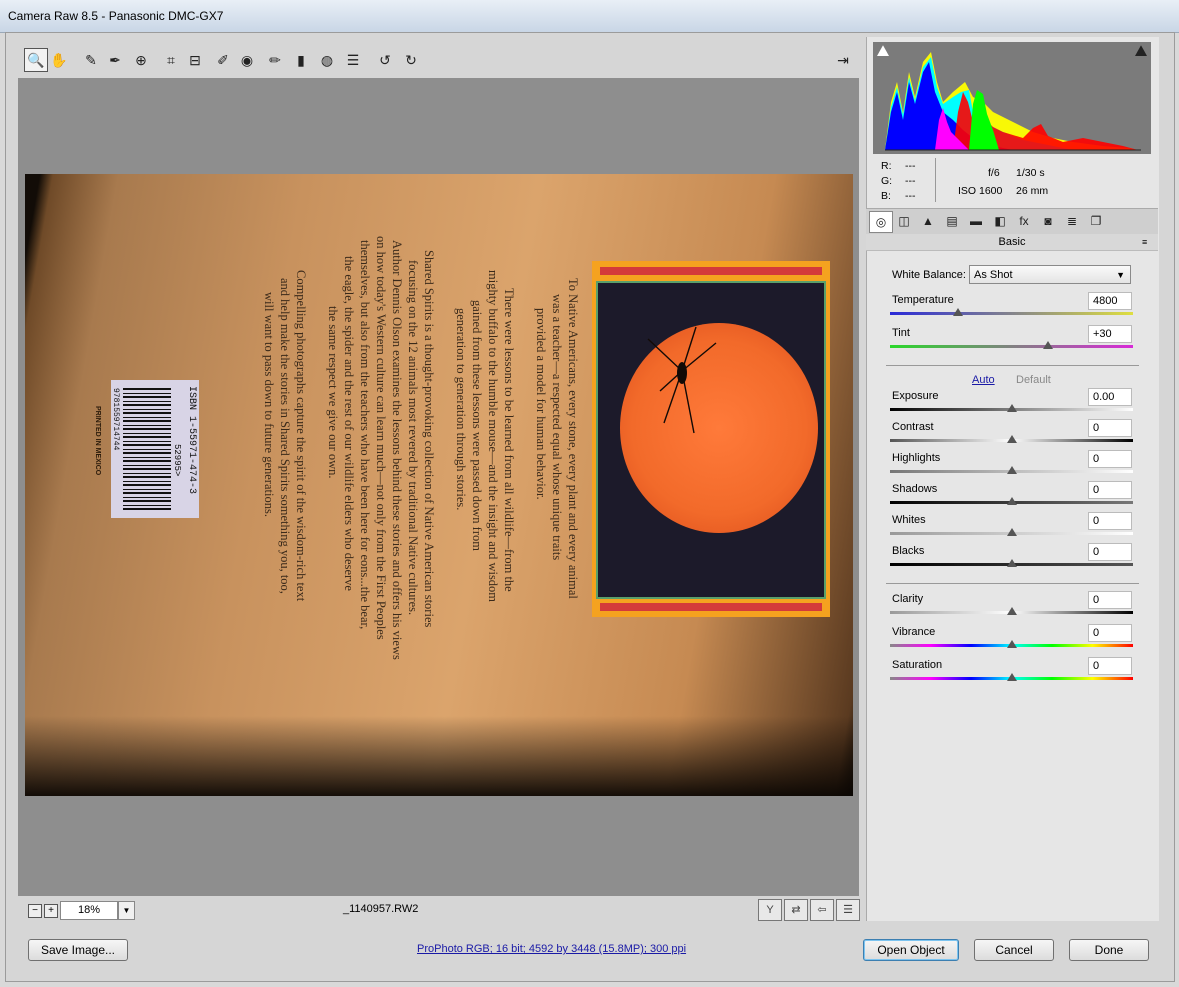 The height and width of the screenshot is (987, 1179). I want to click on blacks-slider-thumb, so click(1012, 563).